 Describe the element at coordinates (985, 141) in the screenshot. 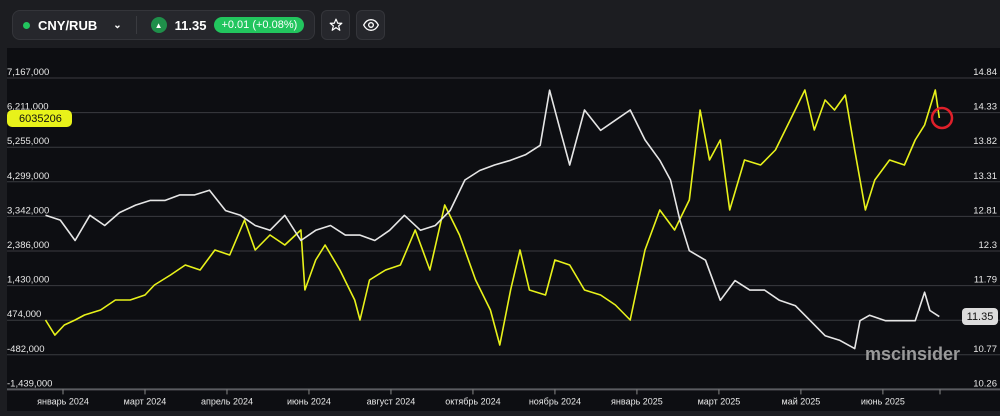

I see `right-tick-label: 13.82` at that location.